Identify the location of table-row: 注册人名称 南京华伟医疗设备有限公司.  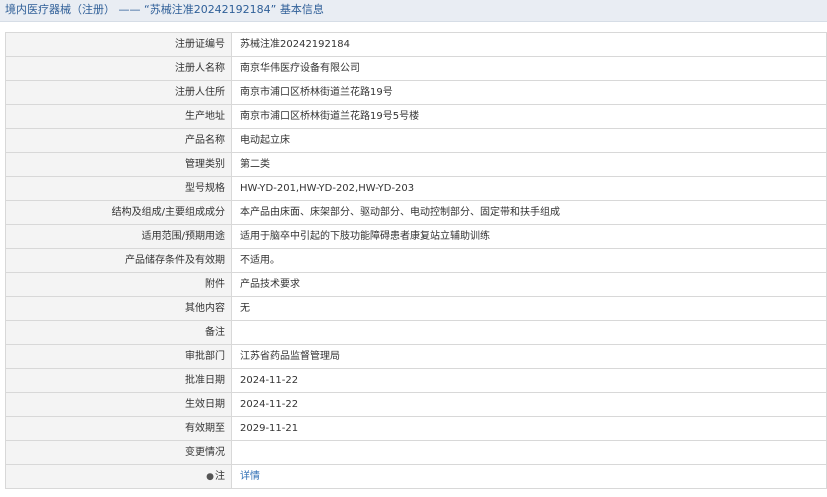
(416, 68).